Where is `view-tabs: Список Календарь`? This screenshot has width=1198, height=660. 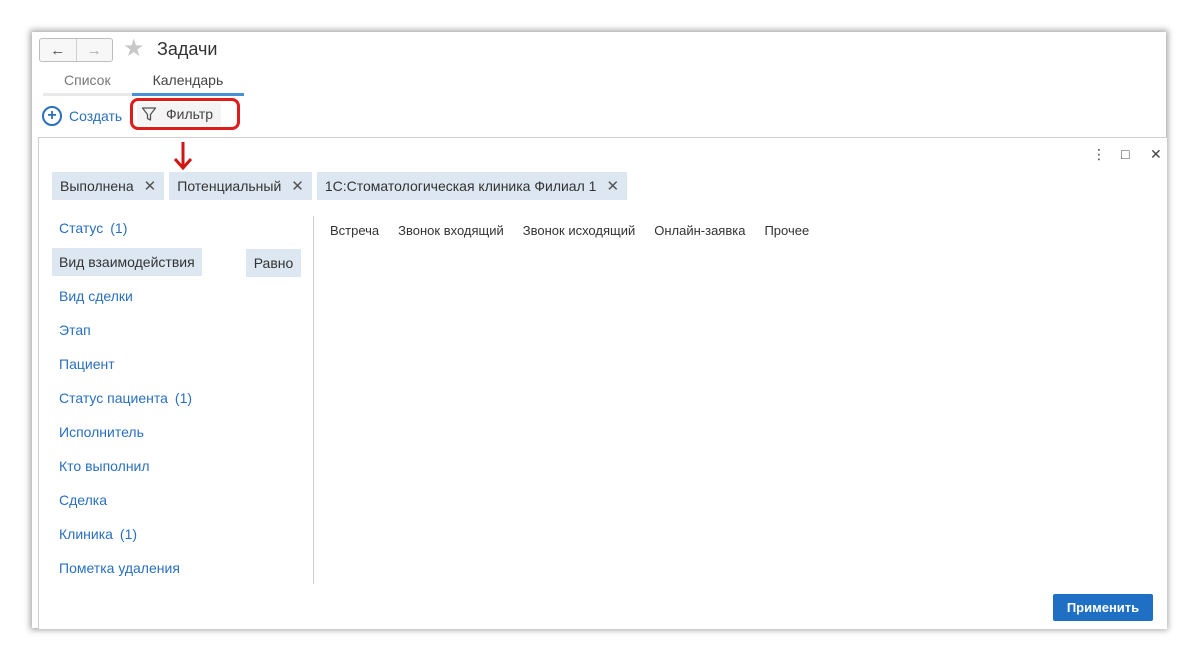
view-tabs: Список Календарь is located at coordinates (144, 84).